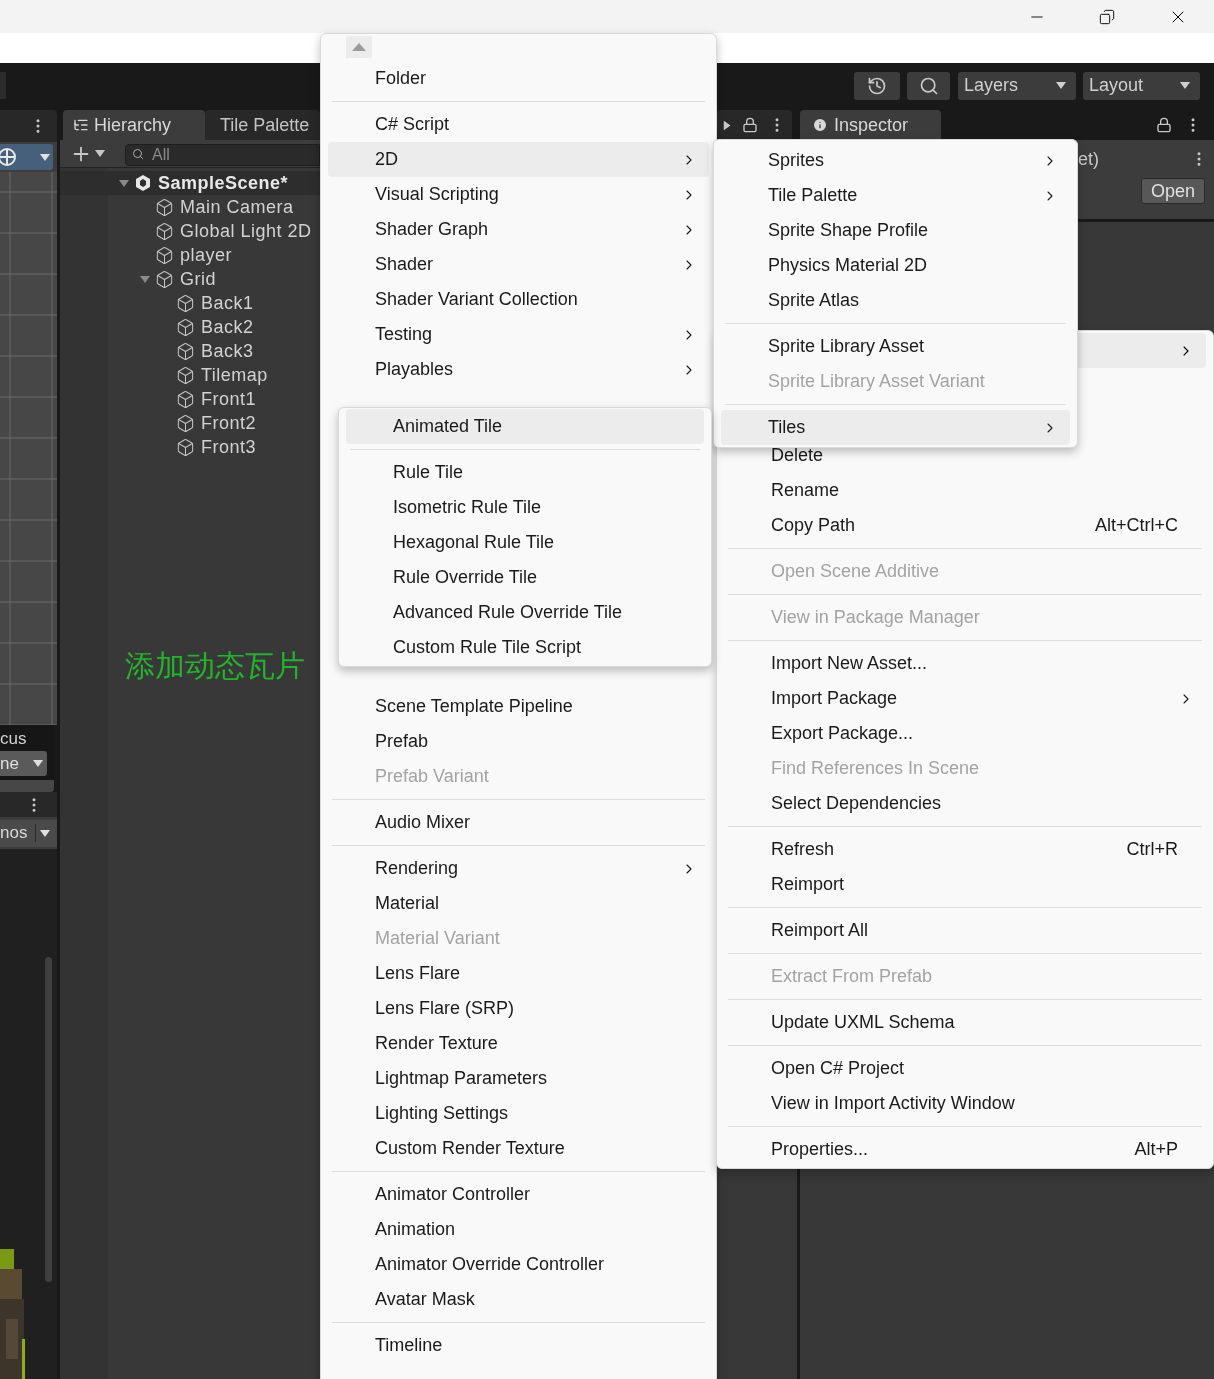 This screenshot has width=1214, height=1379. What do you see at coordinates (525, 542) in the screenshot?
I see `menu-item: Hexagonal Rule Tile` at bounding box center [525, 542].